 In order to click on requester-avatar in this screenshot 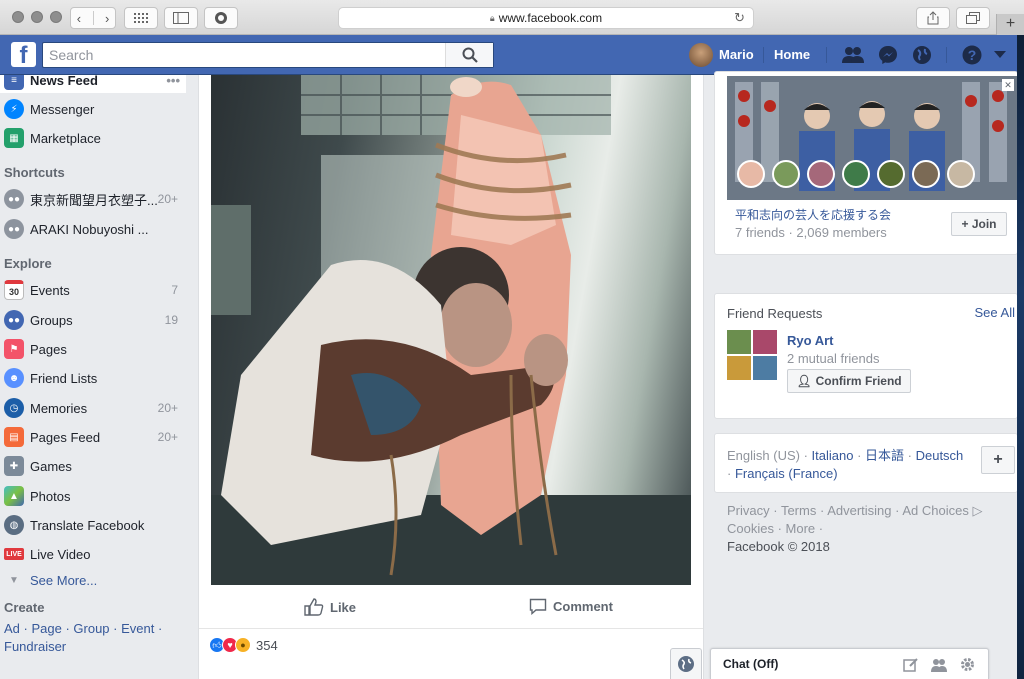, I will do `click(752, 355)`.